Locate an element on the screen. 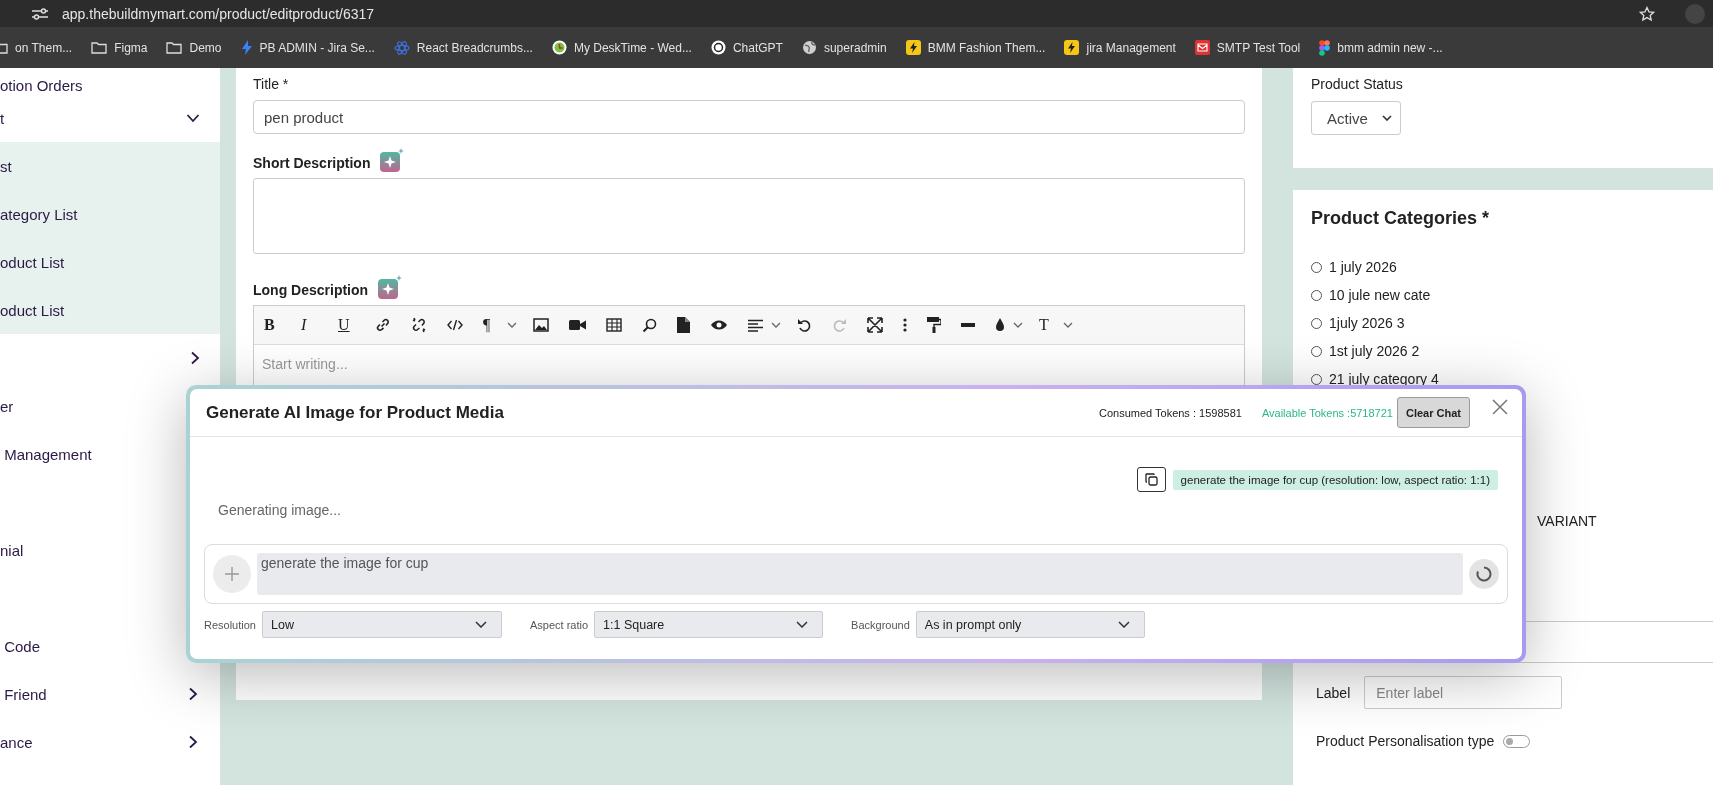  radio-label: 1 july 2026 is located at coordinates (1363, 267).